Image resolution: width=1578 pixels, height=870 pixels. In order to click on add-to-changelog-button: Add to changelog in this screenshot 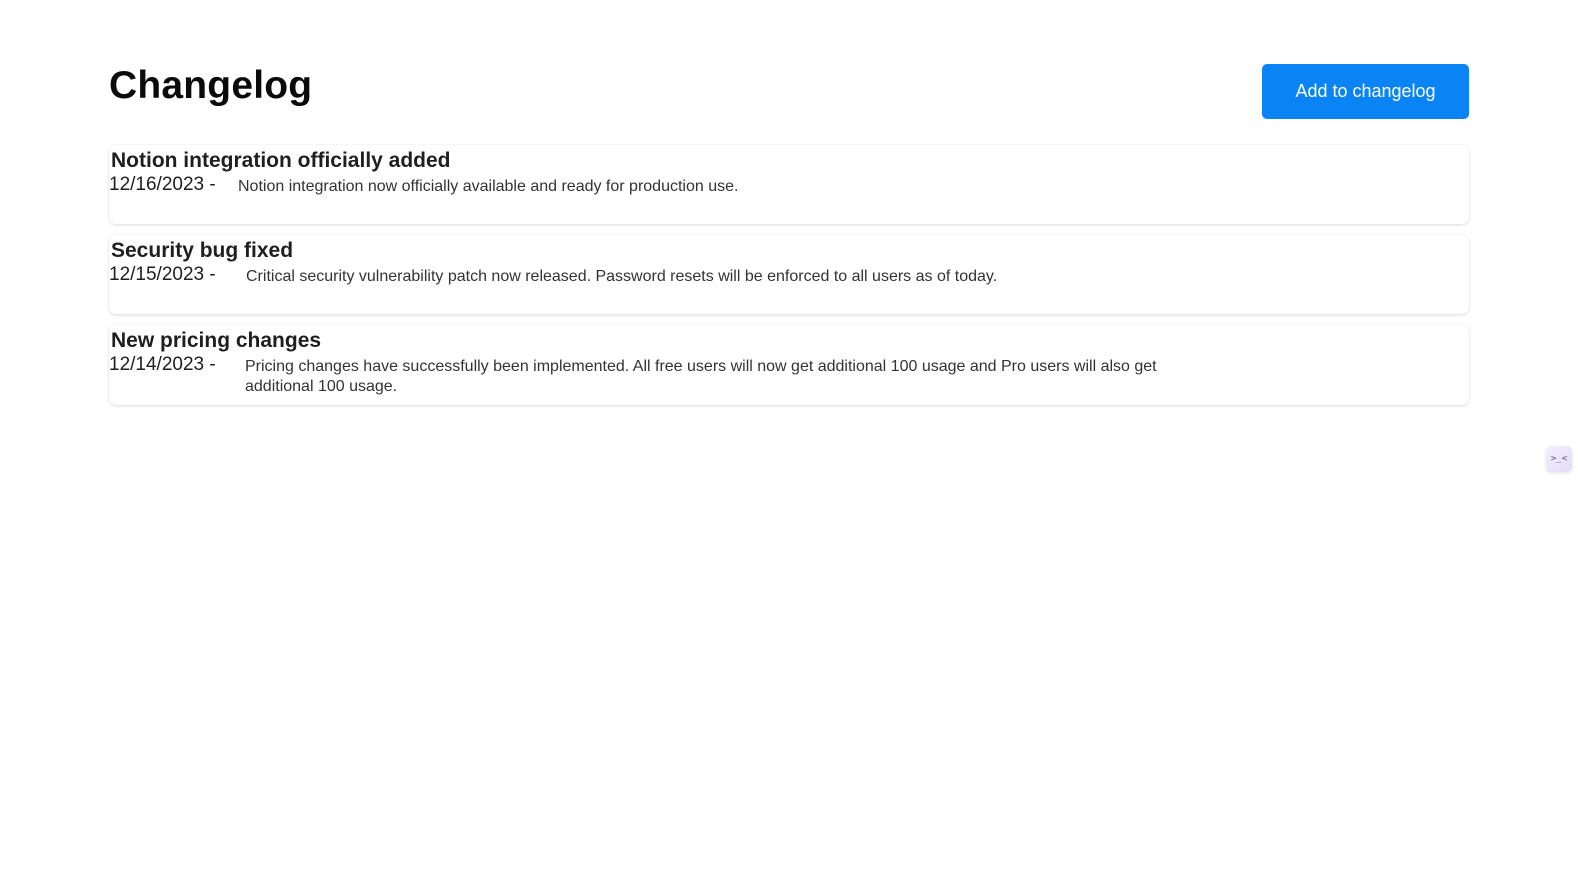, I will do `click(1365, 91)`.